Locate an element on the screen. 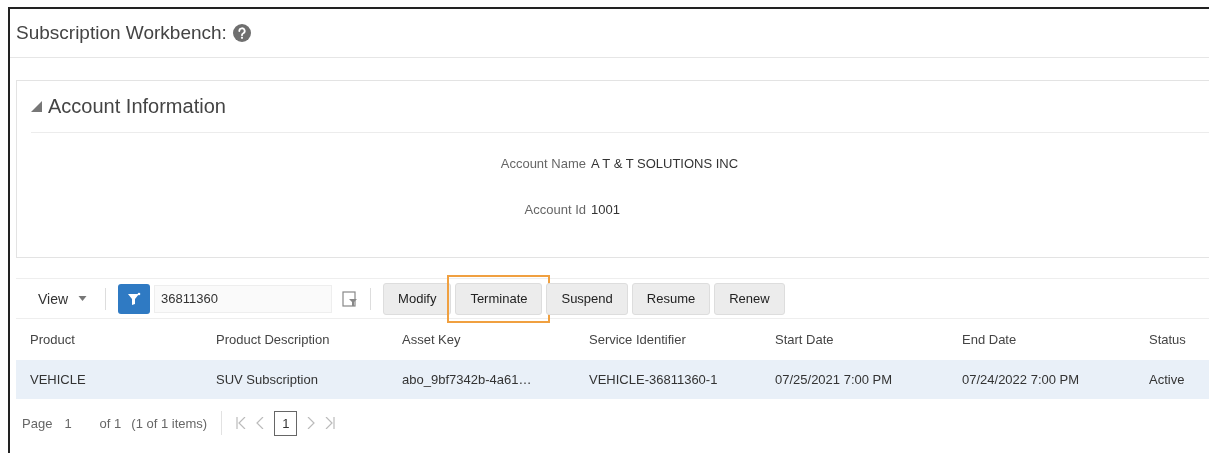 This screenshot has height=455, width=1209. filter-icon is located at coordinates (134, 298).